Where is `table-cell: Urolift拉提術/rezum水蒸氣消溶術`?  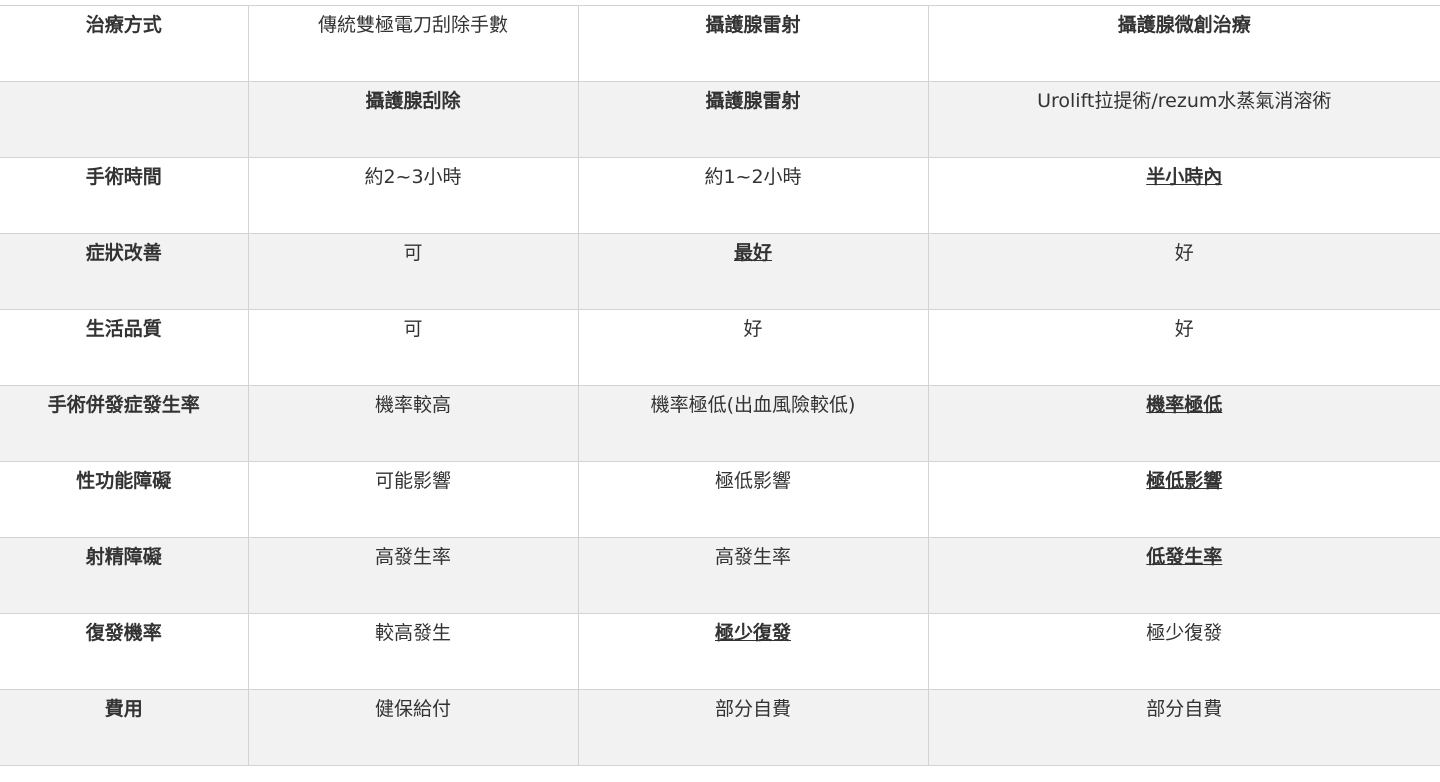
table-cell: Urolift拉提術/rezum水蒸氣消溶術 is located at coordinates (1183, 119).